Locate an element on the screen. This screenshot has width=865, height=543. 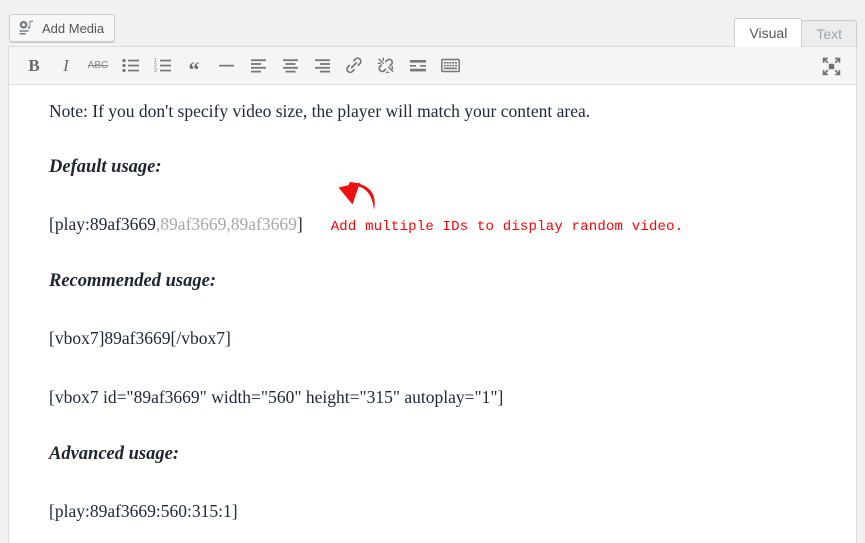
editor-top-bar: Add Media Visual Text is located at coordinates (432, 23).